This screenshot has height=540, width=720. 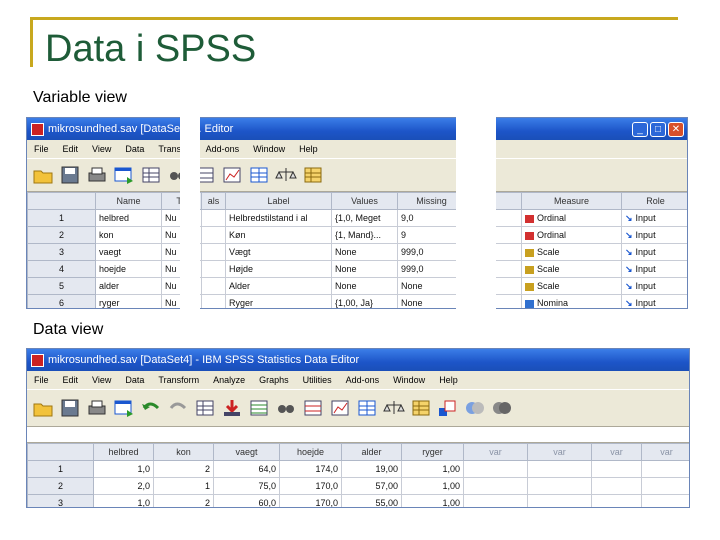 What do you see at coordinates (61, 218) in the screenshot?
I see `row-number: 1` at bounding box center [61, 218].